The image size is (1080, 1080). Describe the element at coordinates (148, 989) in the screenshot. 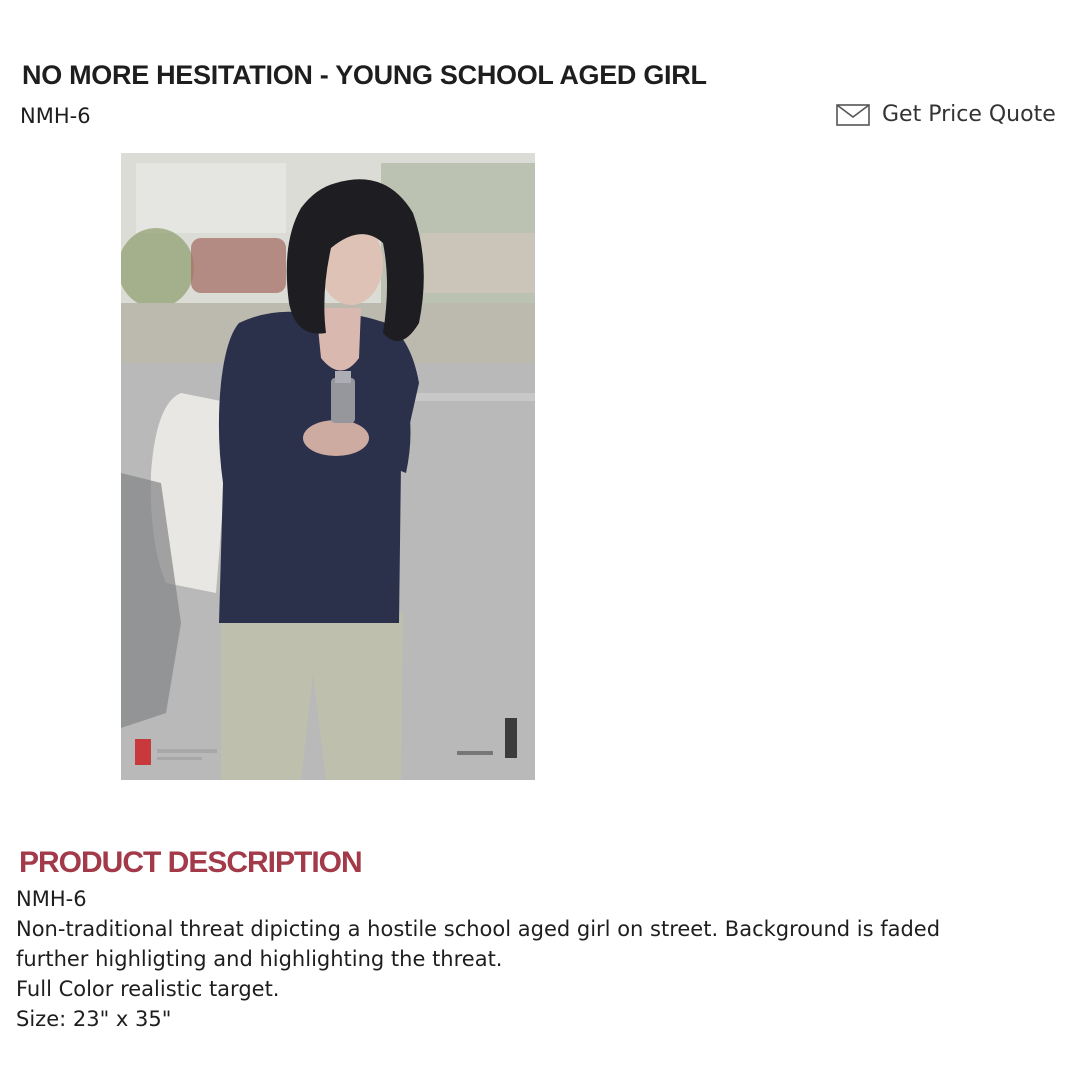

I see `description-line-3: Full Color realistic target.` at that location.